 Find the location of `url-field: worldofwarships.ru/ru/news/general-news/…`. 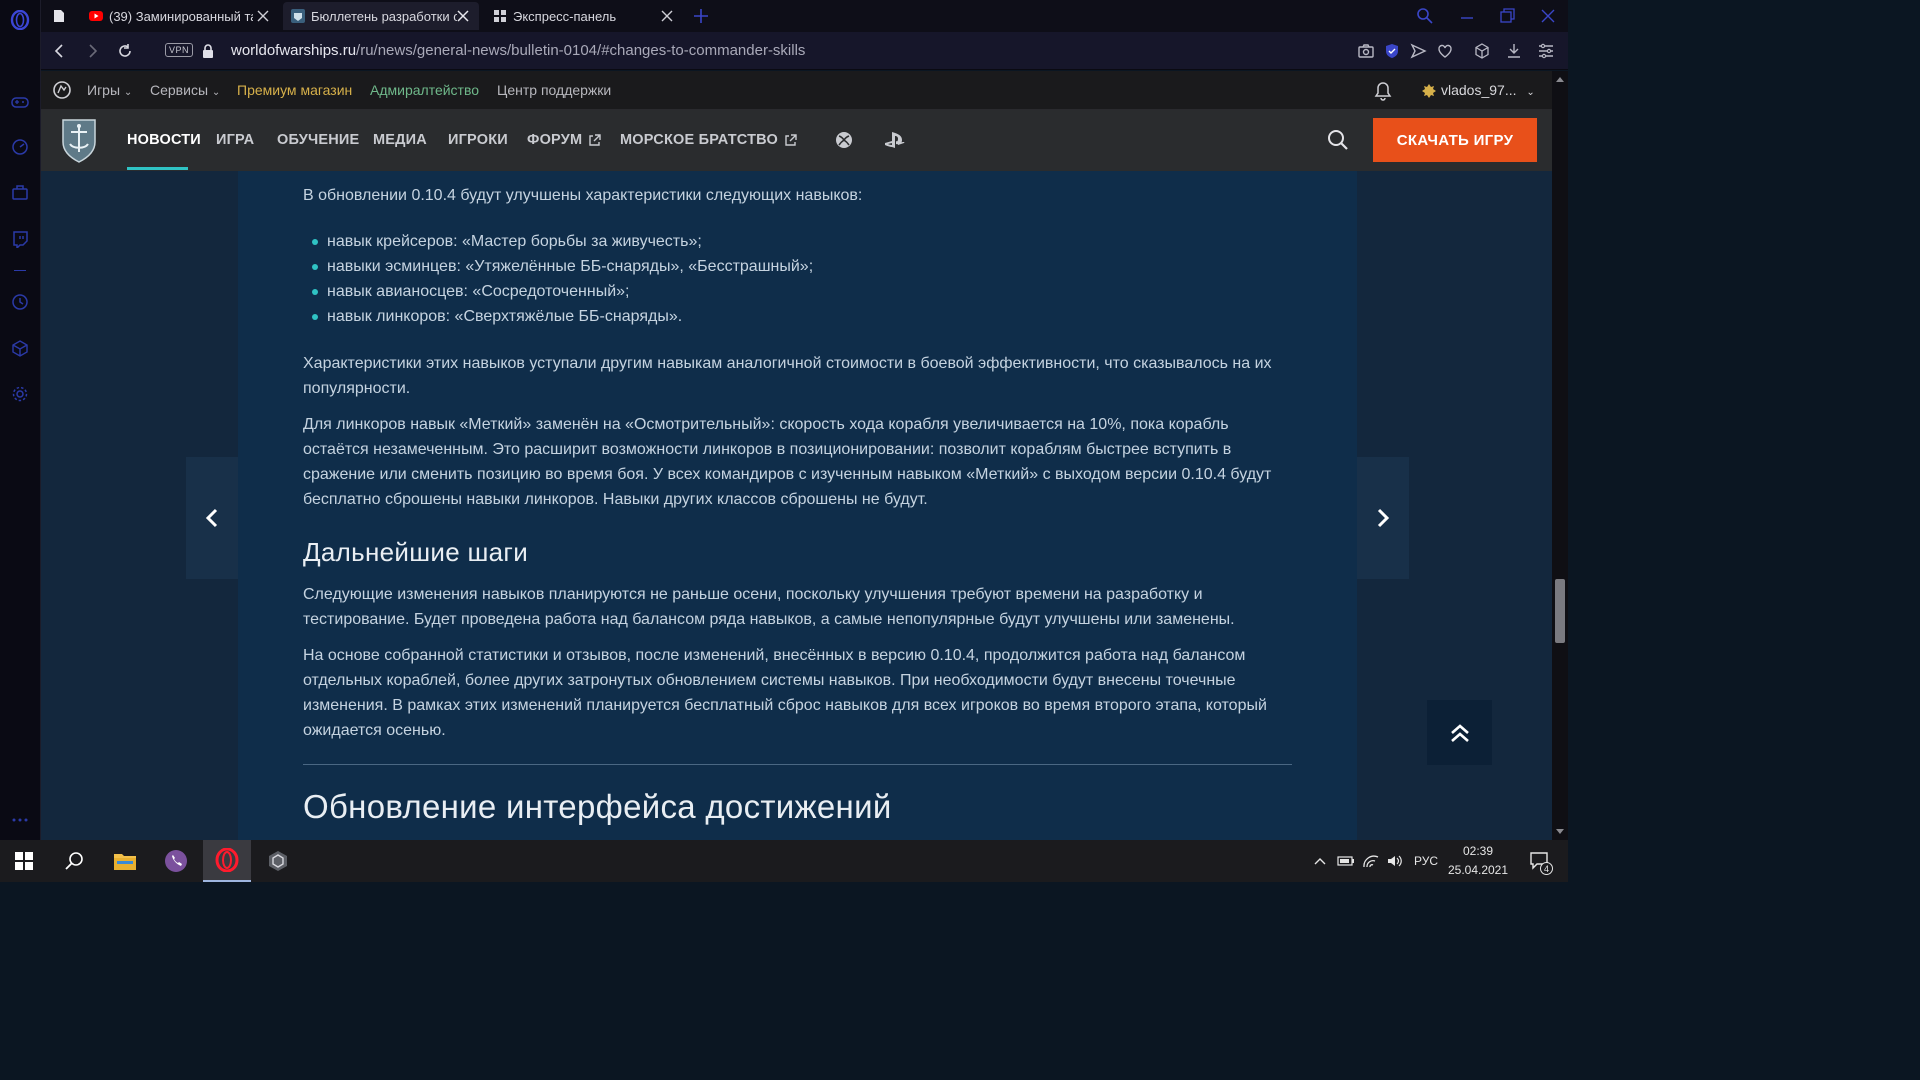

url-field: worldofwarships.ru/ru/news/general-news/… is located at coordinates (518, 50).